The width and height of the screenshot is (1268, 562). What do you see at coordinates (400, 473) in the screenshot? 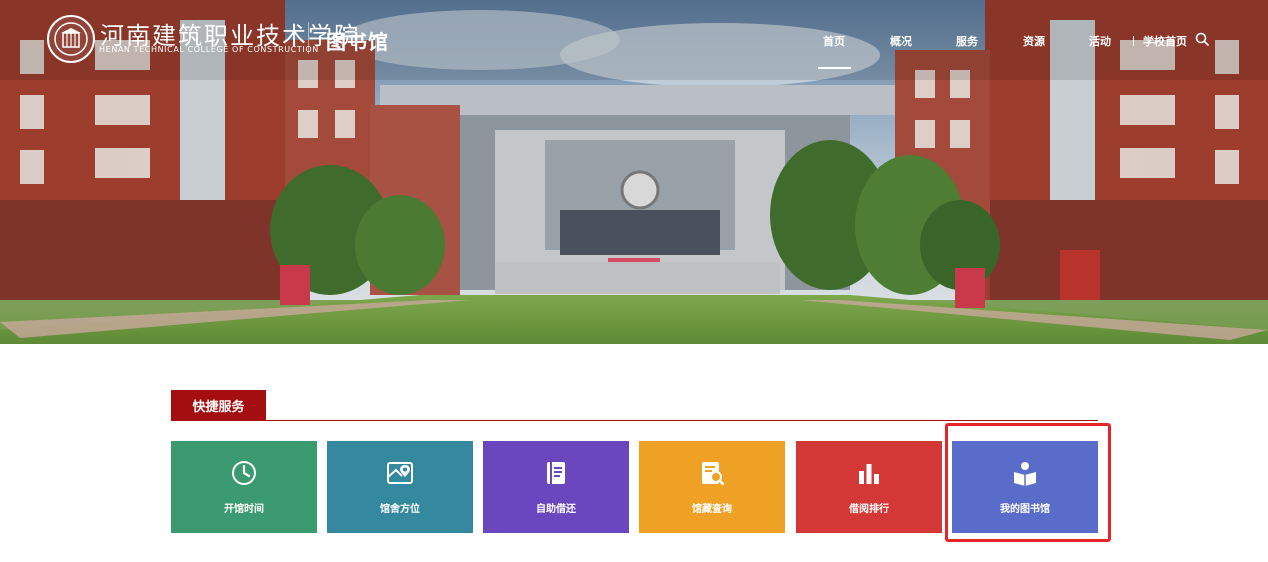
I see `map-location-icon` at bounding box center [400, 473].